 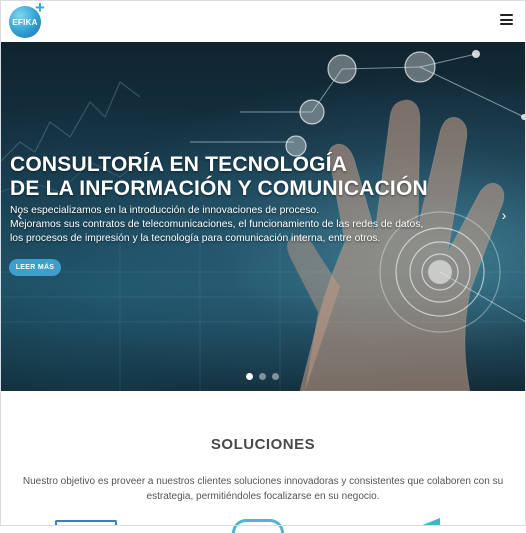 I want to click on logo-plus-icon: +, so click(x=40, y=8).